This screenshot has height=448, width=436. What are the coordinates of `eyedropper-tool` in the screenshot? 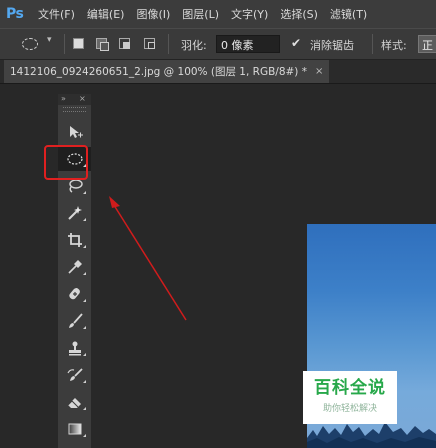 It's located at (74, 267).